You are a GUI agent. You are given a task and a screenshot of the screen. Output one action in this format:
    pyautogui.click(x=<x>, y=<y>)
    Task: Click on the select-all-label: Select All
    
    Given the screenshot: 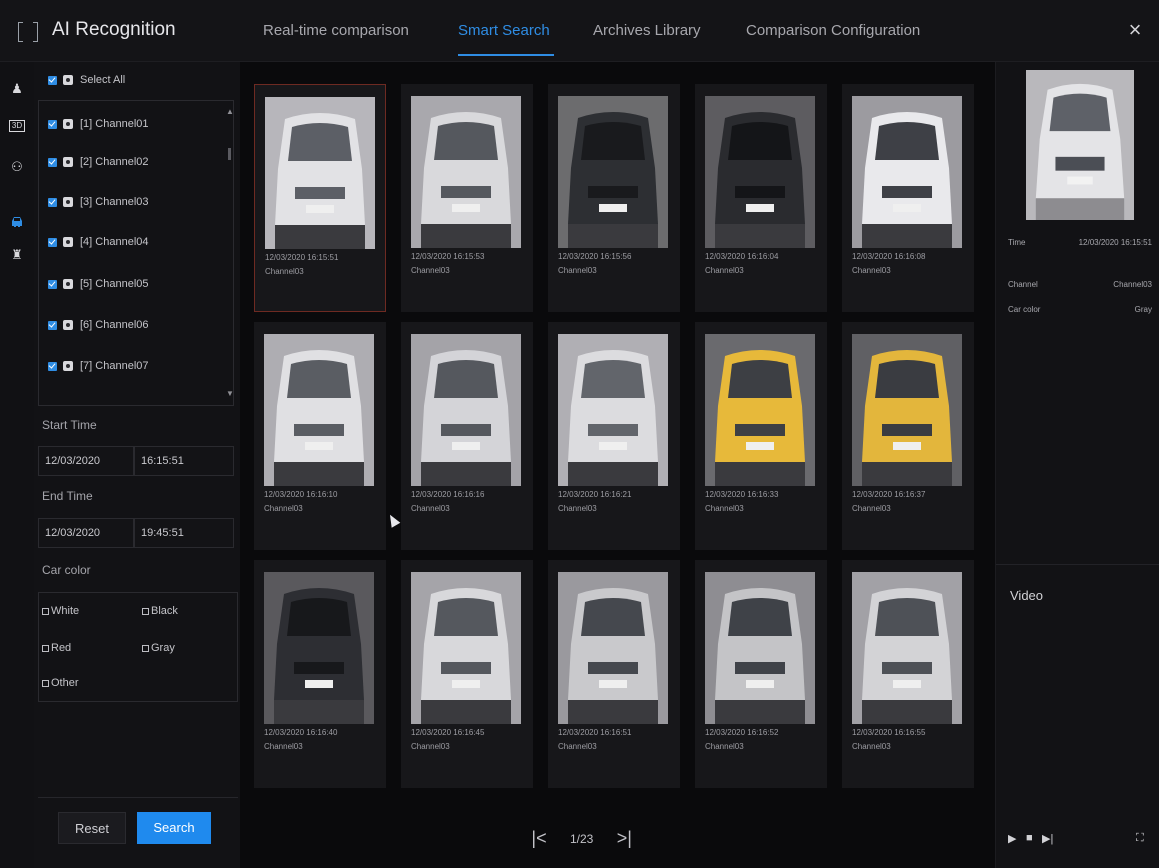 What is the action you would take?
    pyautogui.click(x=103, y=80)
    